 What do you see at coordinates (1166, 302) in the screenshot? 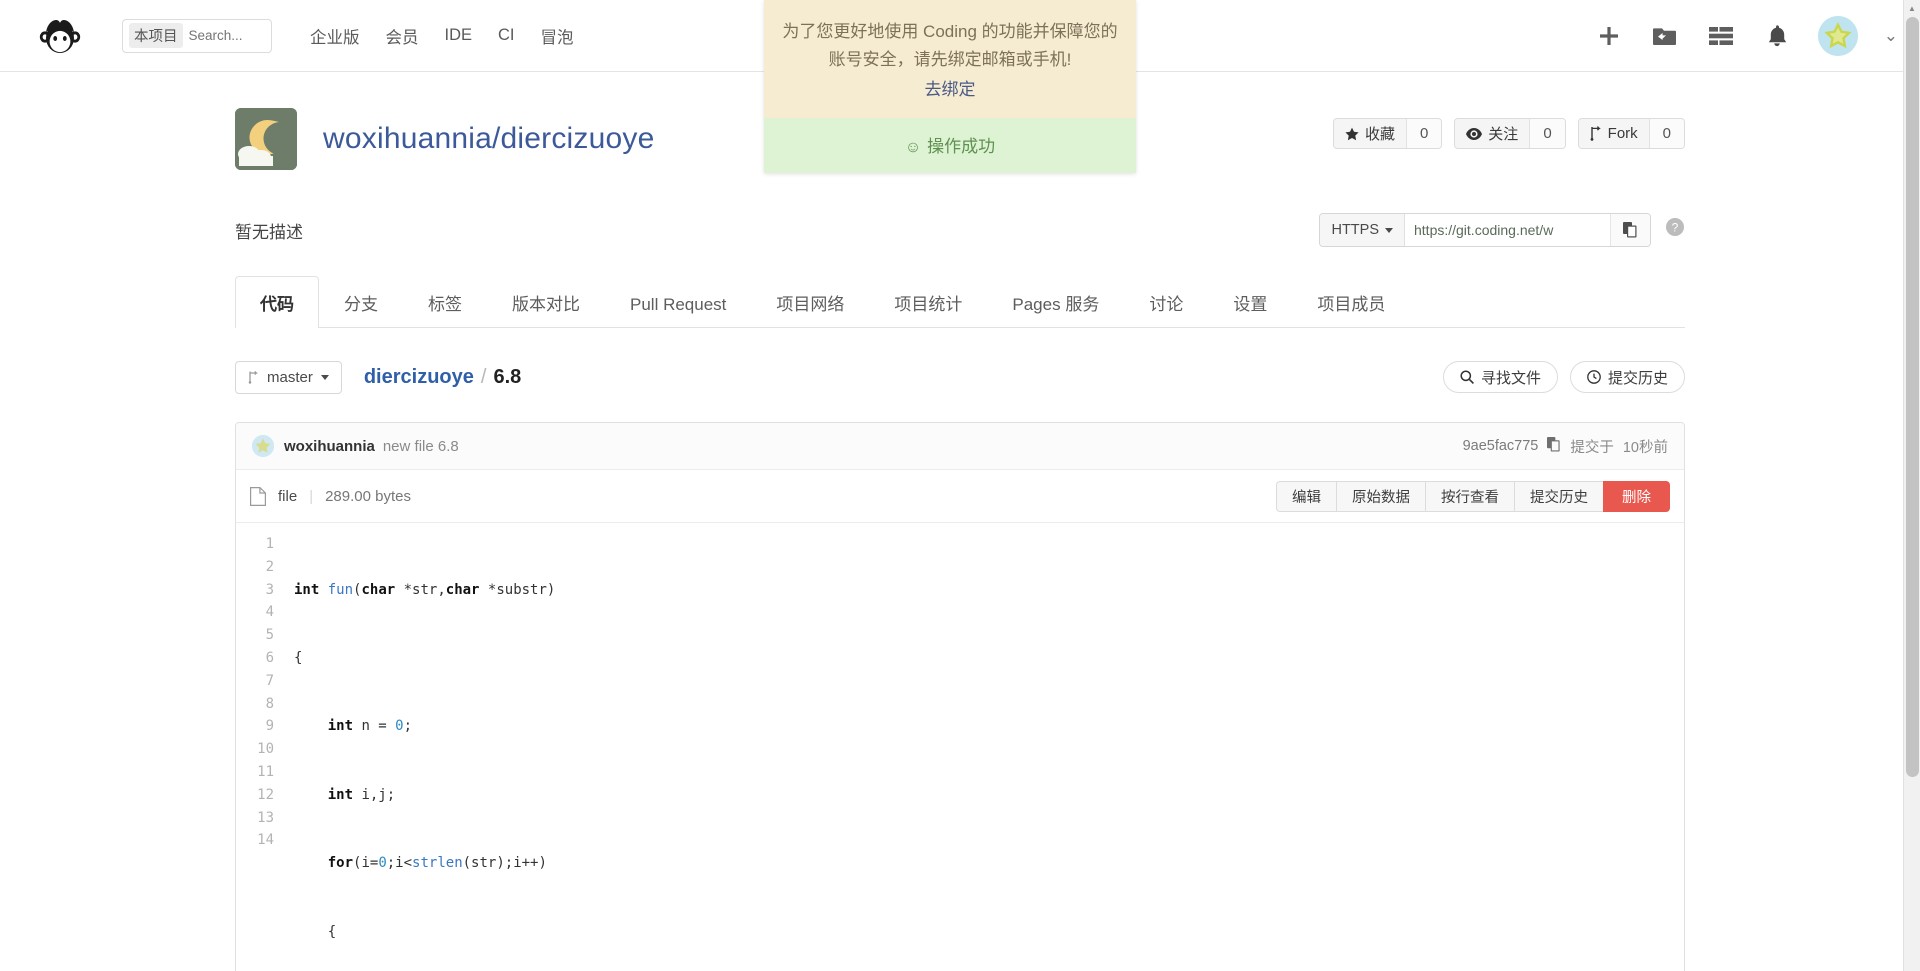
I see `tab-discussion: 讨论` at bounding box center [1166, 302].